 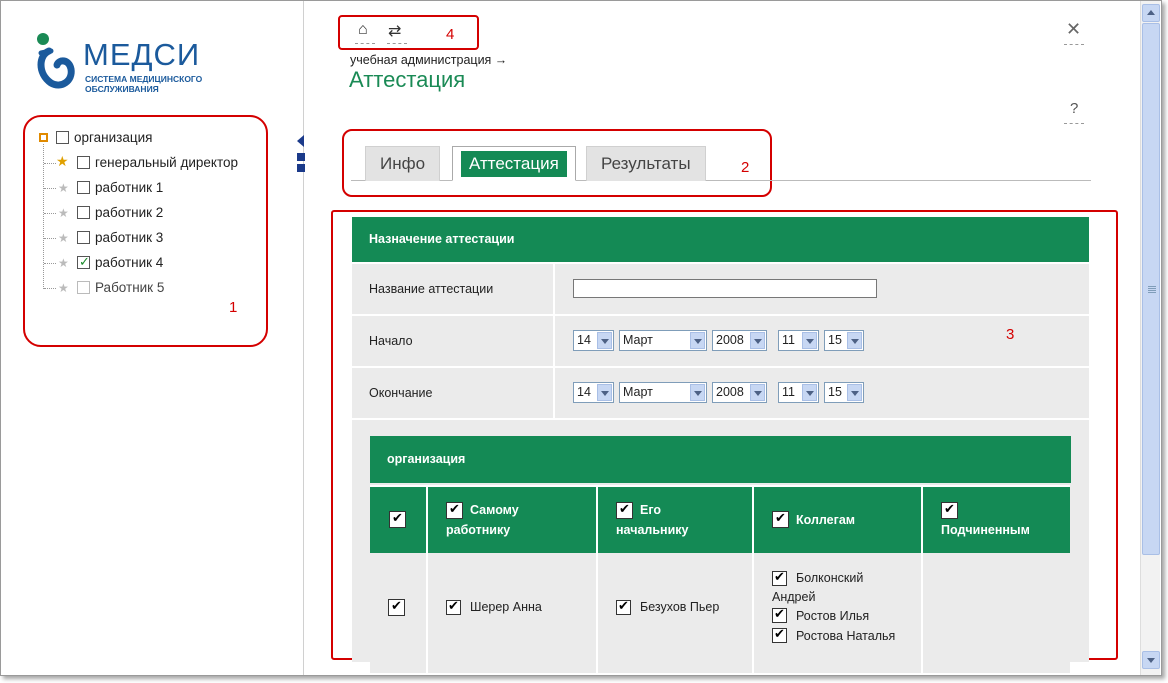 What do you see at coordinates (798, 340) in the screenshot?
I see `start-hour-select: 11` at bounding box center [798, 340].